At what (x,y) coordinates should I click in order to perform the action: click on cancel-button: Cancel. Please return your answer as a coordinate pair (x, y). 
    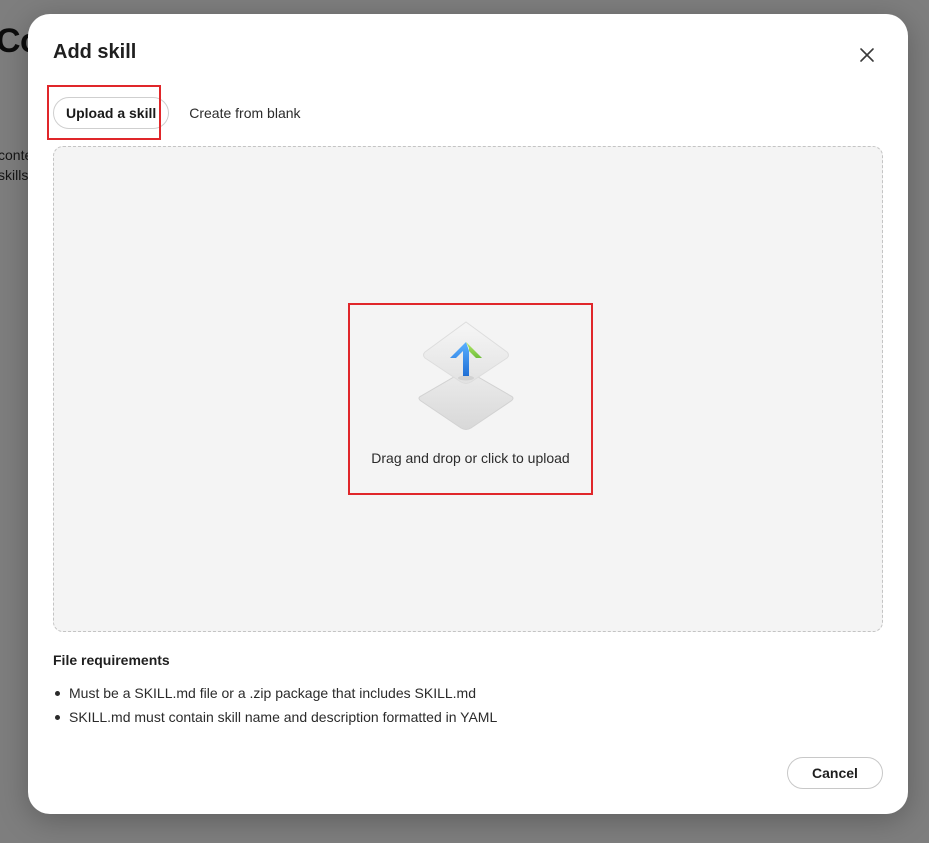
    Looking at the image, I should click on (835, 773).